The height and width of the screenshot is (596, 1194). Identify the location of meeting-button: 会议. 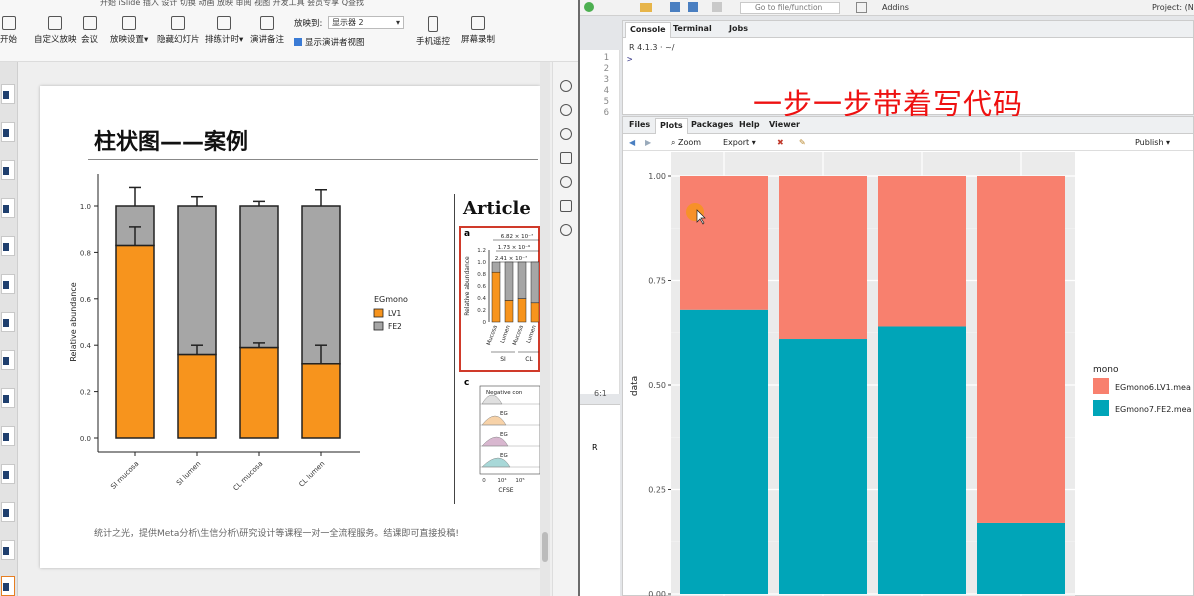
(89, 30).